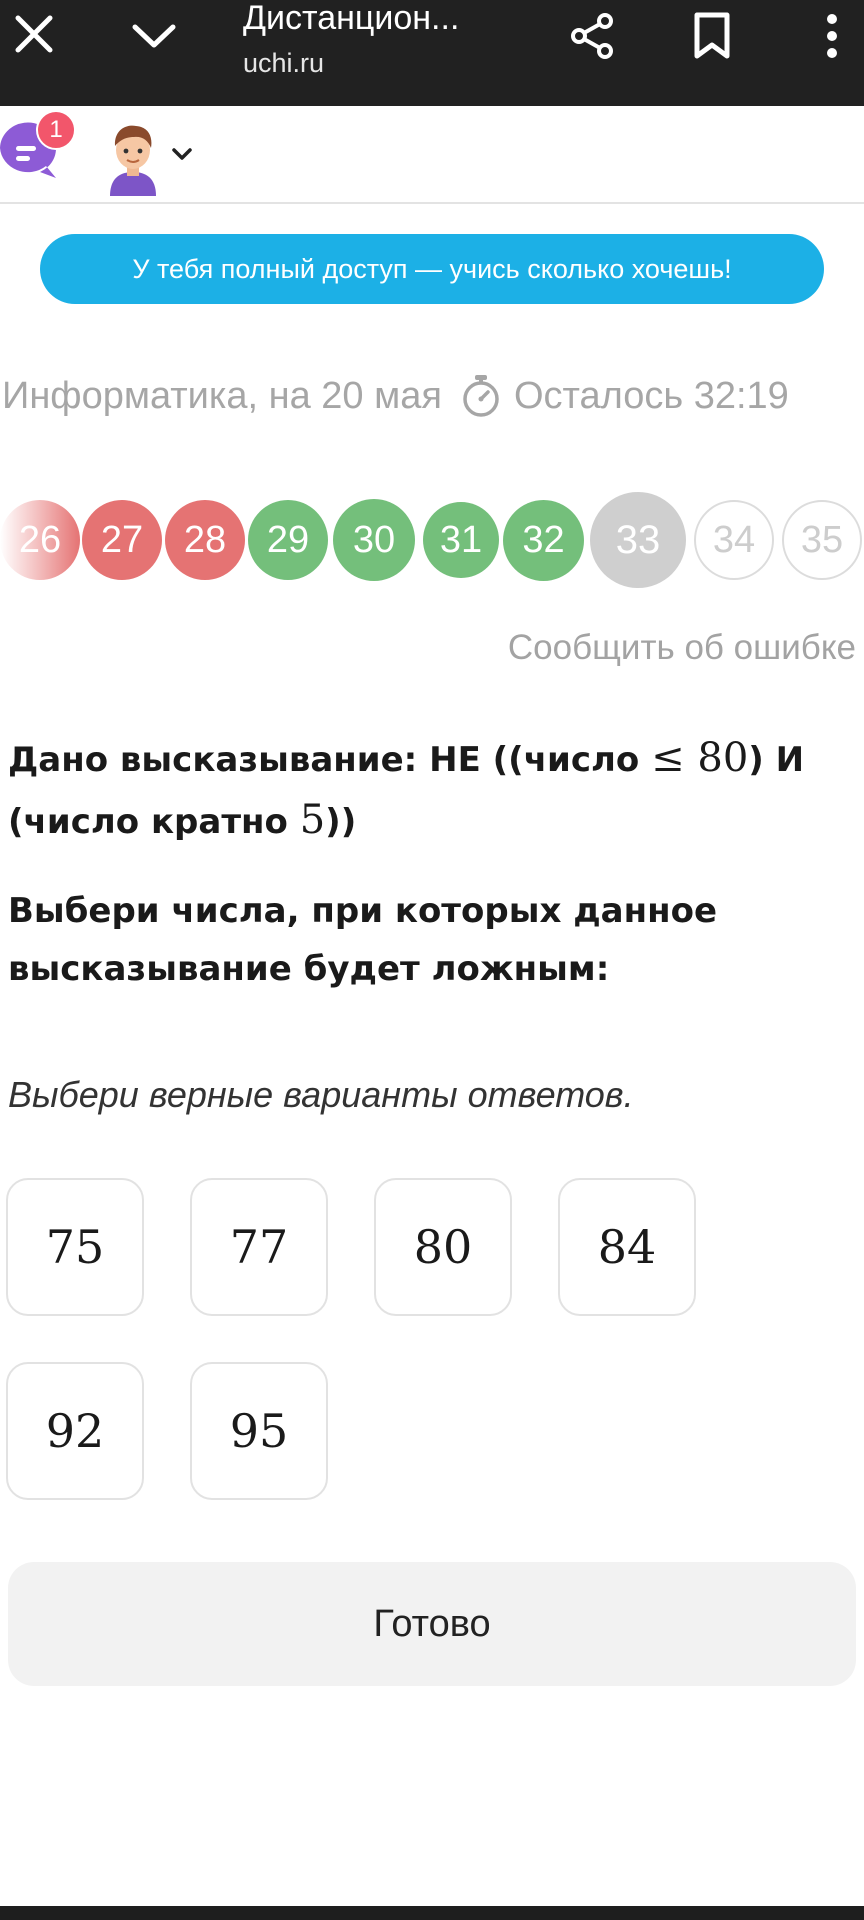 The width and height of the screenshot is (864, 1920). What do you see at coordinates (734, 540) in the screenshot?
I see `task-number-34: 34` at bounding box center [734, 540].